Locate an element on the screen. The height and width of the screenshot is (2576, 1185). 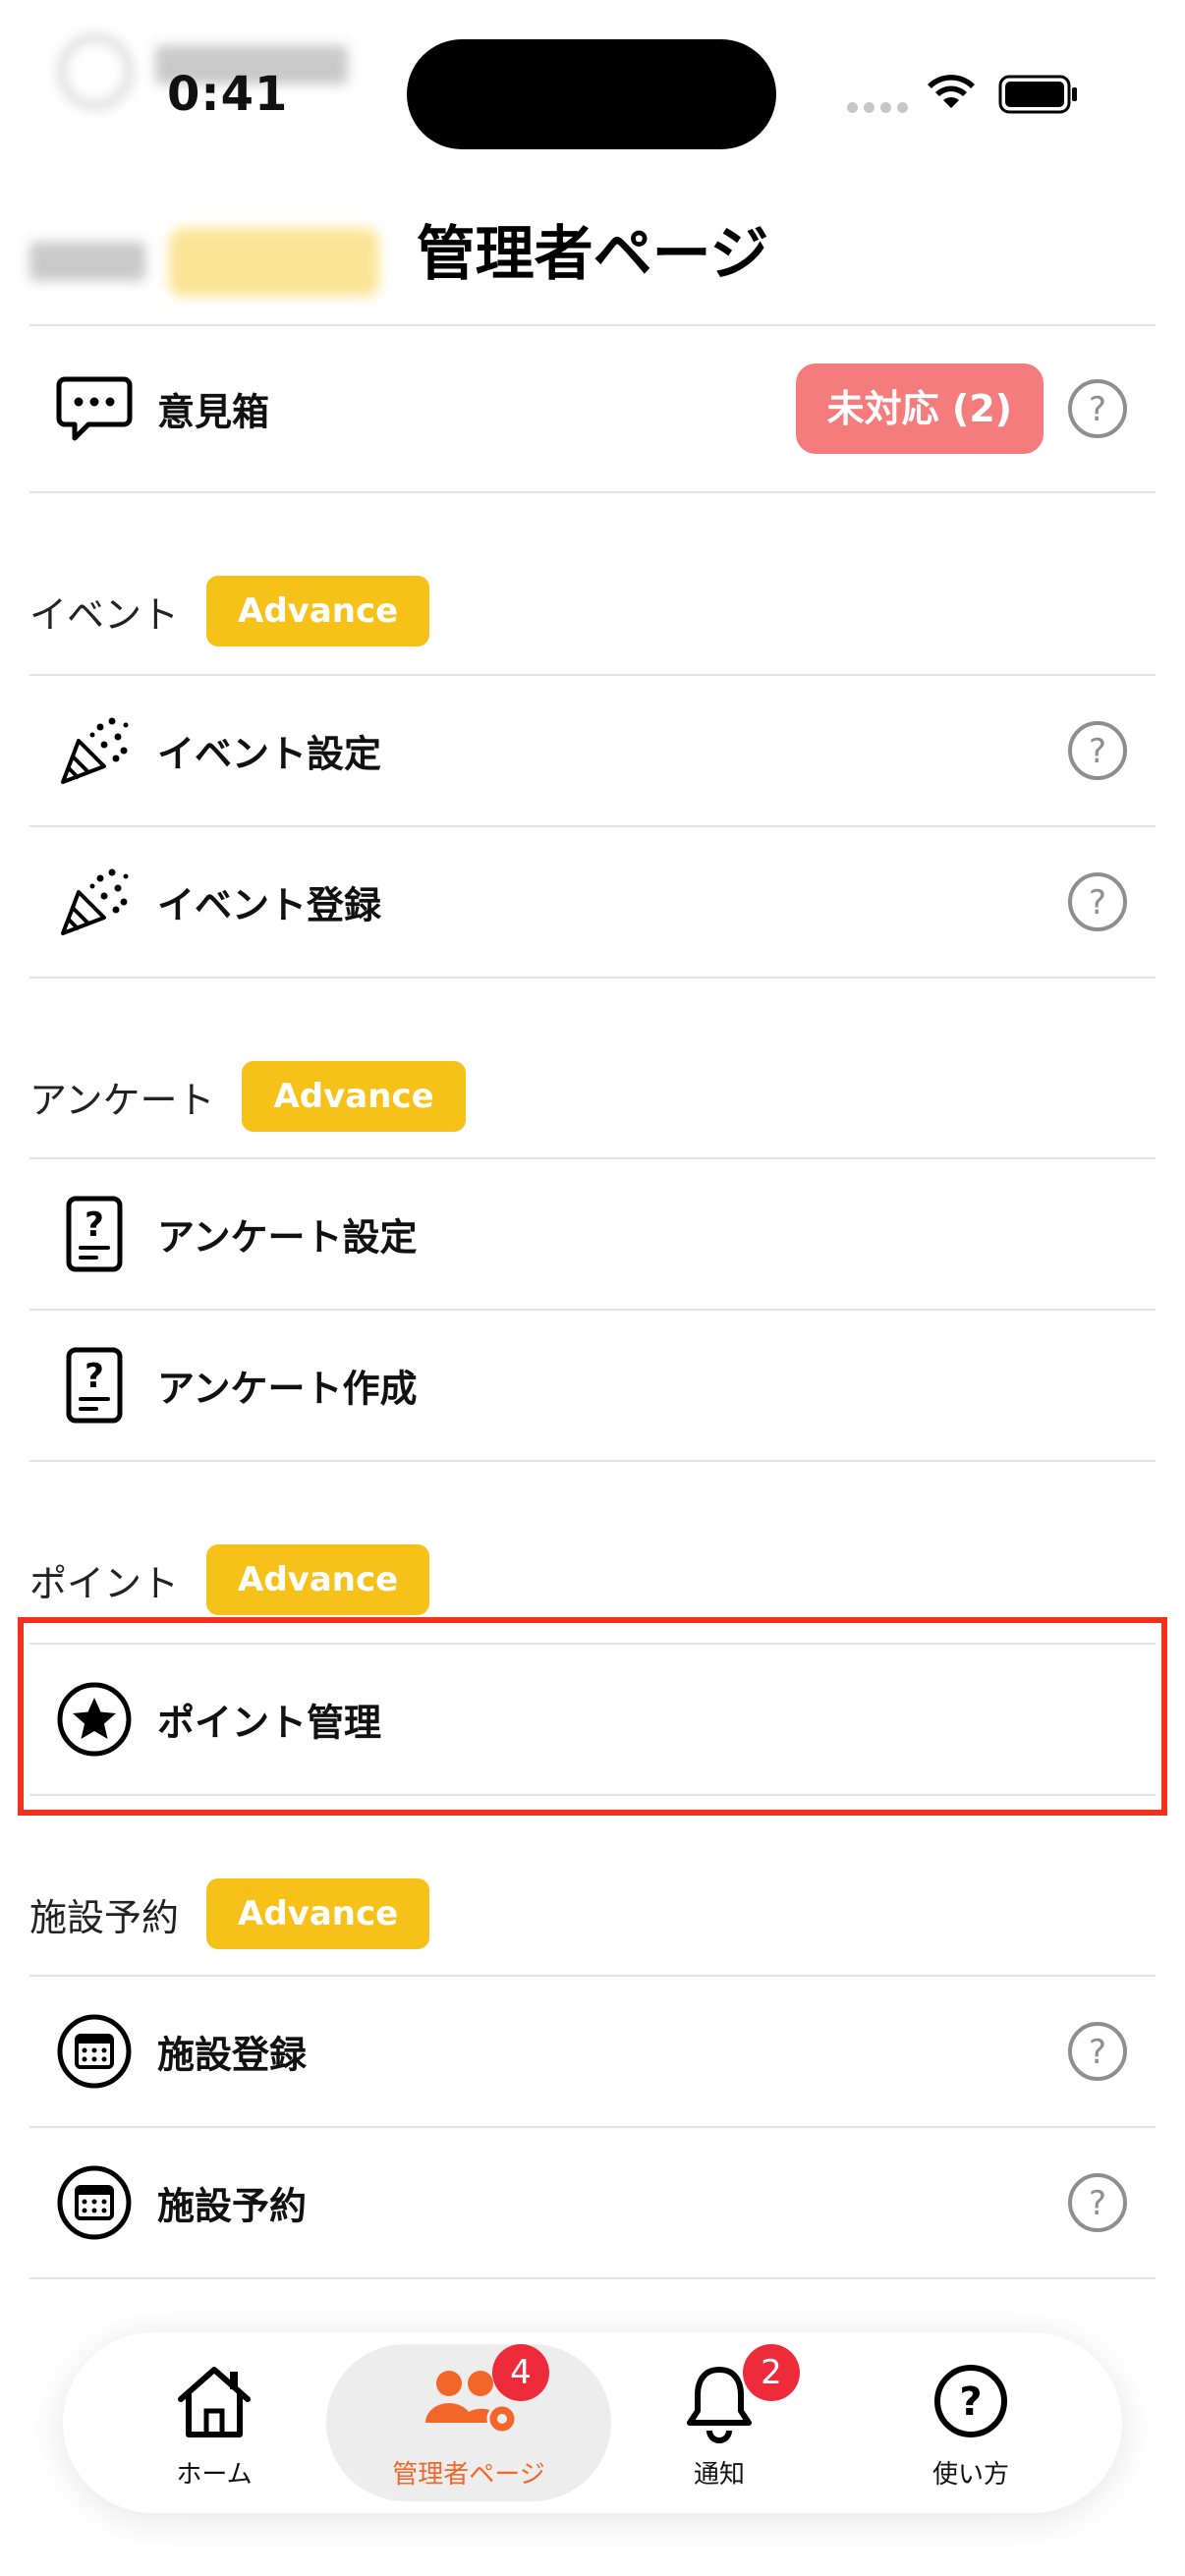
section-header-survey: アンケート Advance is located at coordinates (248, 1096).